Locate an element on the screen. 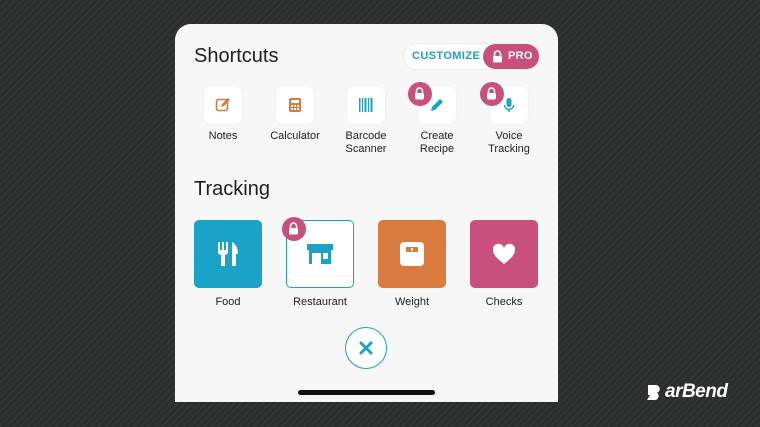  pro-label: PRO is located at coordinates (520, 56).